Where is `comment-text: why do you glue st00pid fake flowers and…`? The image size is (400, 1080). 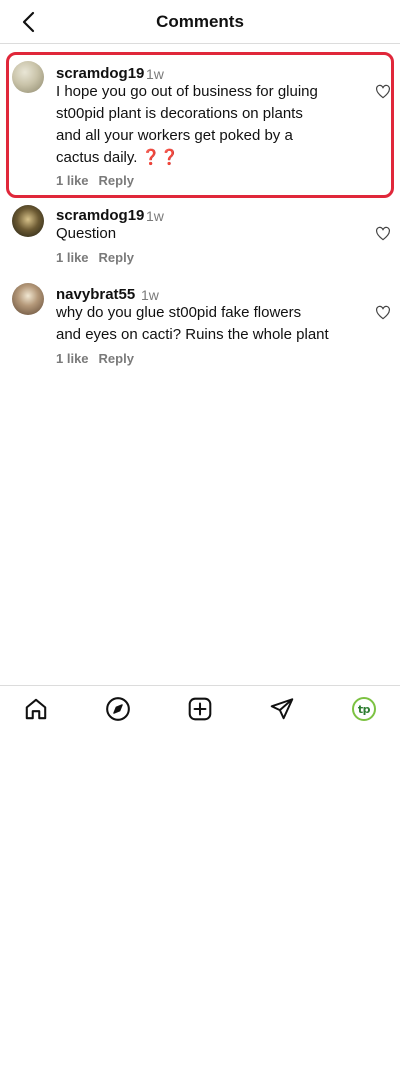 comment-text: why do you glue st00pid fake flowers and… is located at coordinates (192, 324).